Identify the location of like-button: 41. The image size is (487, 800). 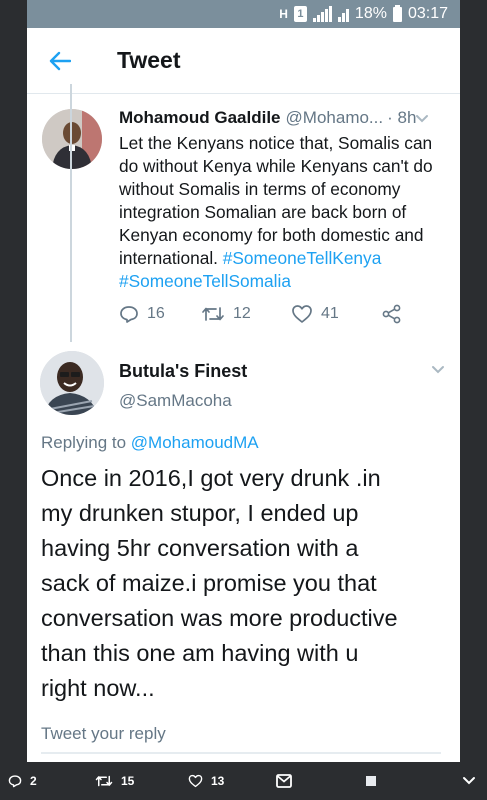
(336, 314).